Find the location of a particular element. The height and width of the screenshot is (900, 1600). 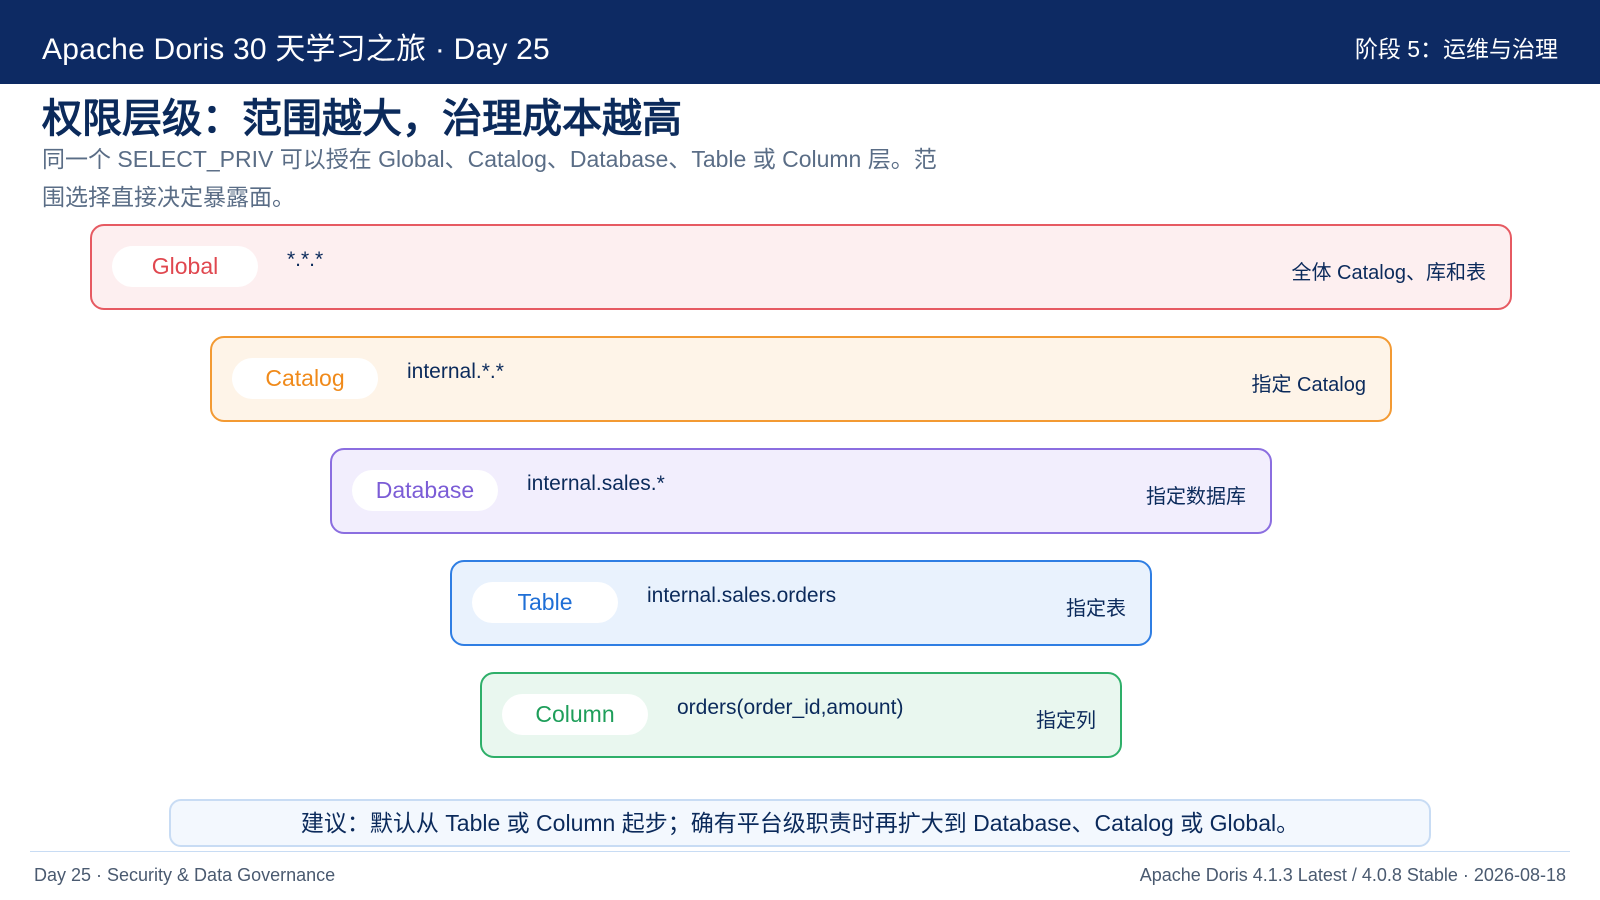

level-name-pill: Global is located at coordinates (185, 266).